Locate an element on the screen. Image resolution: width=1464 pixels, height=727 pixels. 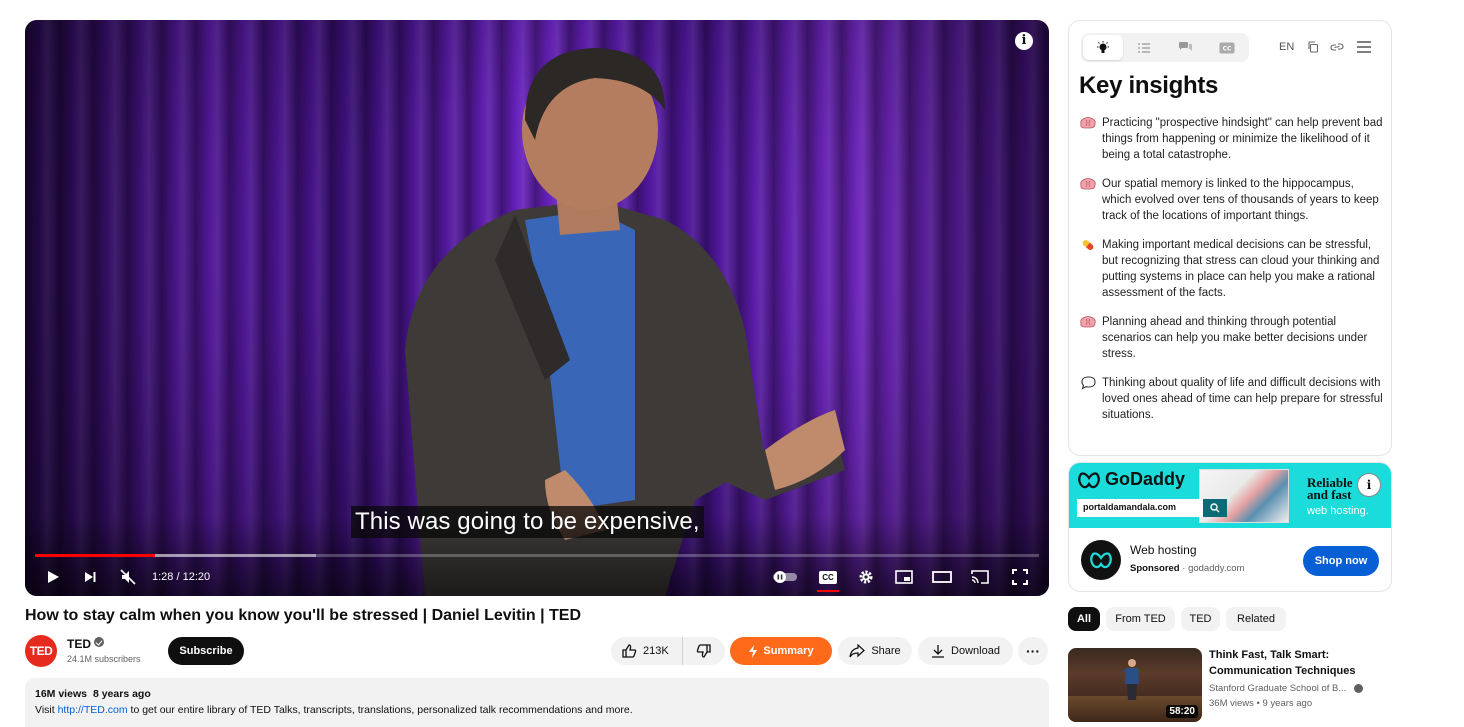
link-icon is located at coordinates (1337, 47).